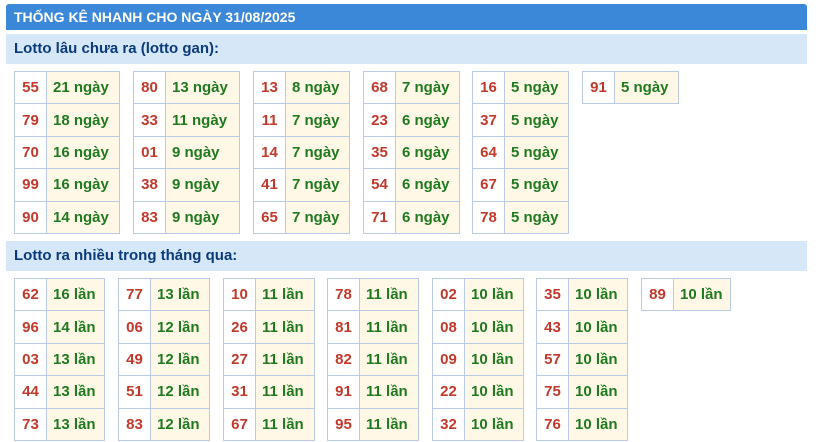 The height and width of the screenshot is (442, 818). I want to click on page-title: THỐNG KÊ NHANH CHO NGÀY 31/08/2025, so click(406, 17).